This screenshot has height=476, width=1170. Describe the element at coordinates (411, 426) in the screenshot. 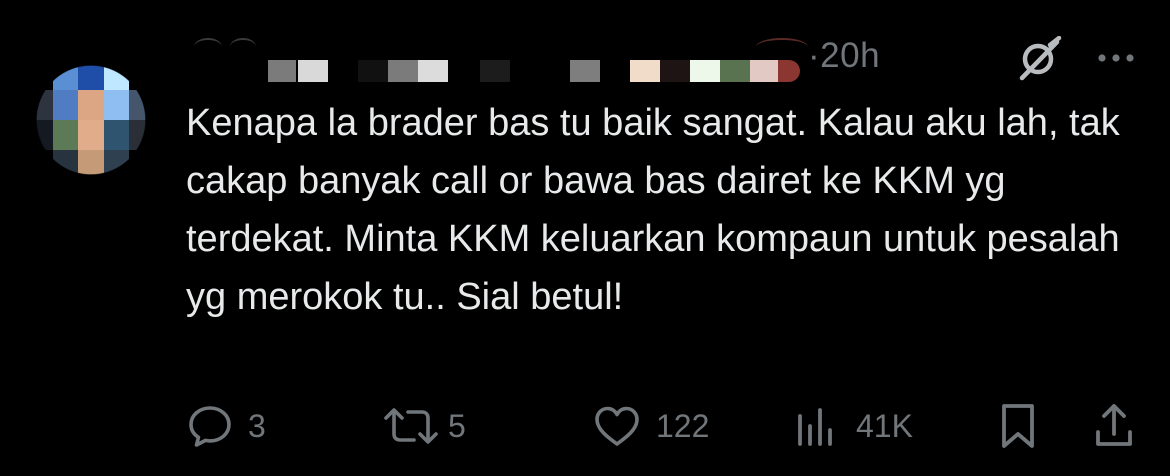

I see `retweet-icon` at that location.